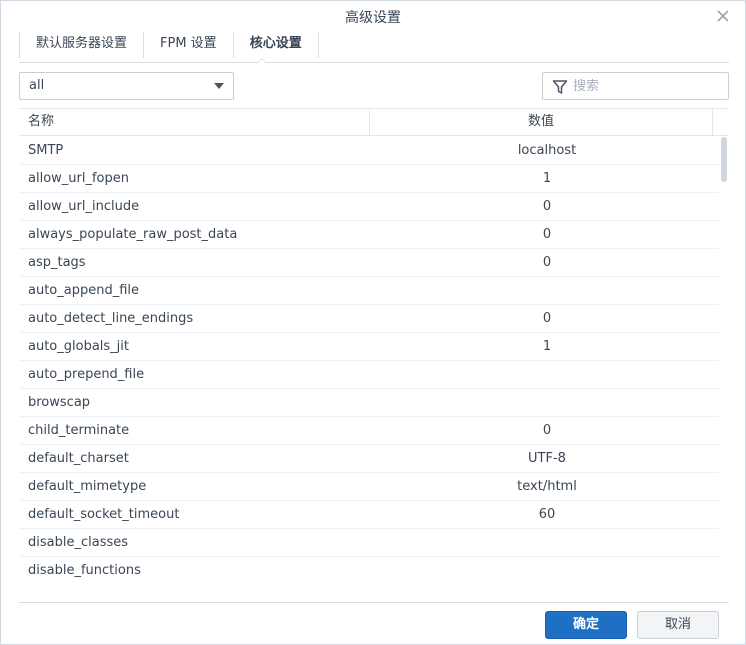 The height and width of the screenshot is (645, 746). I want to click on row-name: auto_prepend_file, so click(86, 374).